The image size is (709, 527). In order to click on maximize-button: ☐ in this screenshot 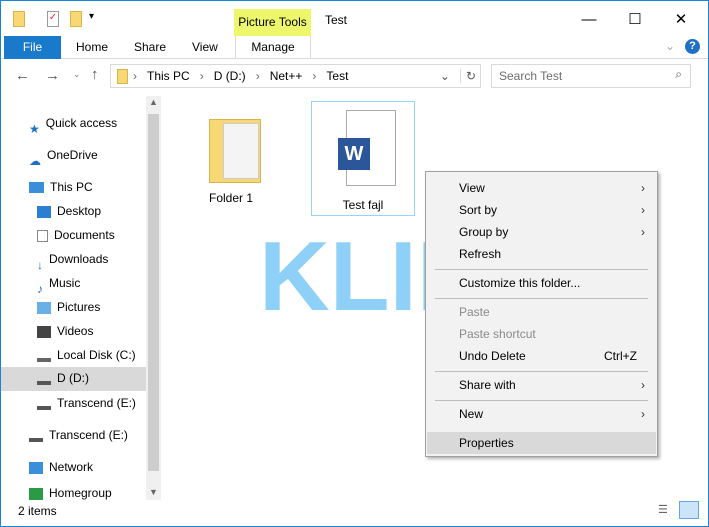, I will do `click(635, 21)`.